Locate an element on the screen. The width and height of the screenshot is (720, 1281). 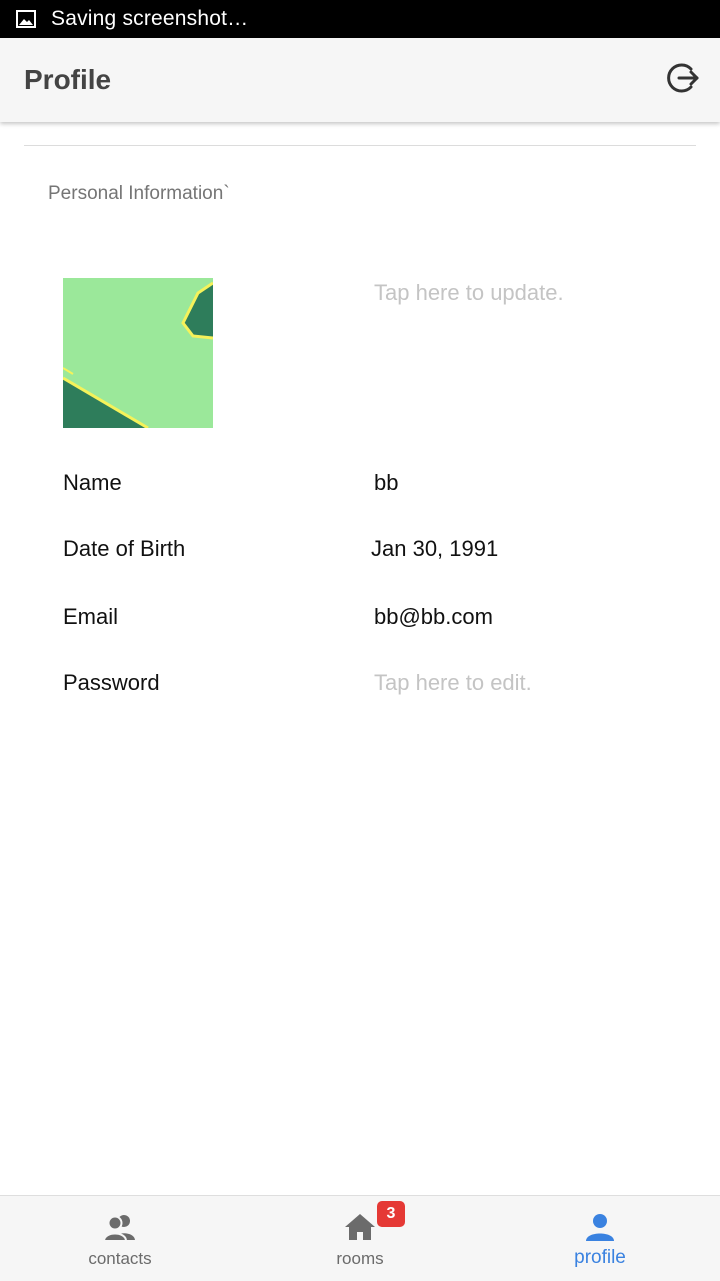
nav-item-contacts: contacts is located at coordinates (120, 1238).